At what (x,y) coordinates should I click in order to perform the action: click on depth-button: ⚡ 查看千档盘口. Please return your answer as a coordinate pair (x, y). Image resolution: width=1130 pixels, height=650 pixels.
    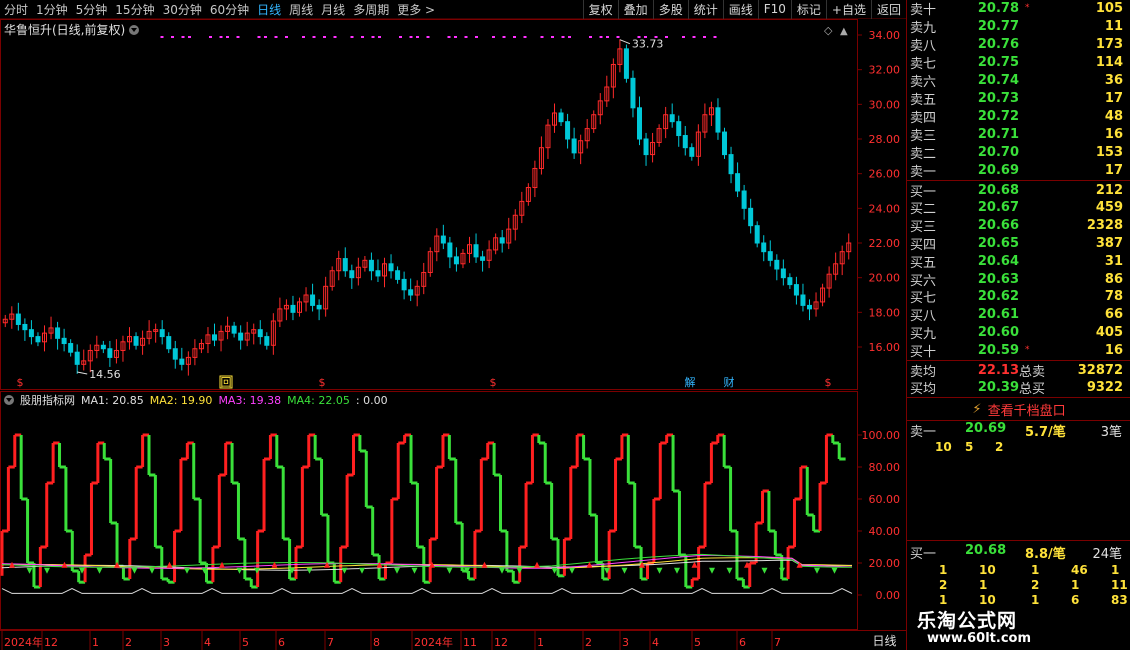
    Looking at the image, I should click on (1018, 409).